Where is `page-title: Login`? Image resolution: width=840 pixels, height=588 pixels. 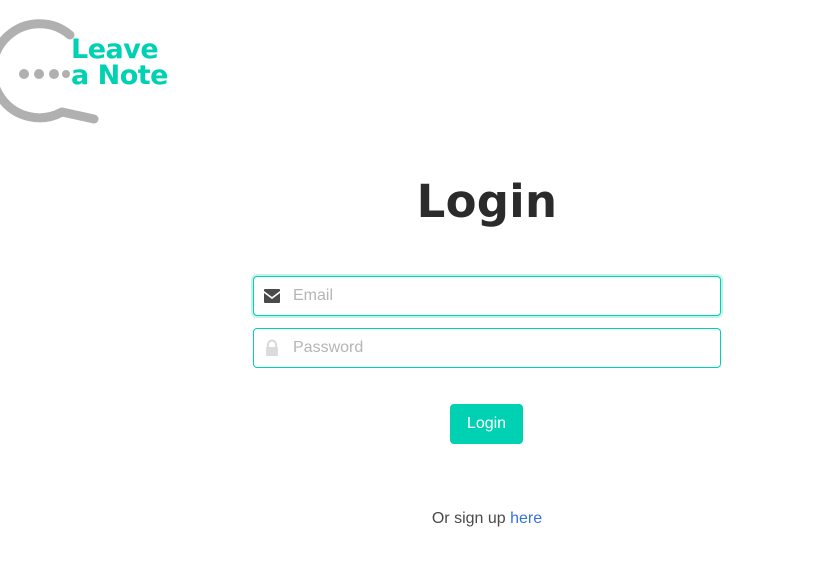
page-title: Login is located at coordinates (487, 201).